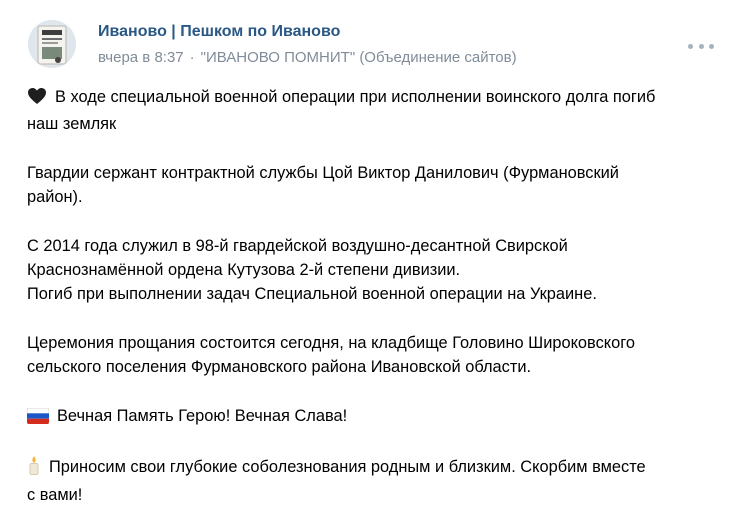 The height and width of the screenshot is (529, 740). What do you see at coordinates (55, 197) in the screenshot?
I see `paragraph-2-line-2: район).` at bounding box center [55, 197].